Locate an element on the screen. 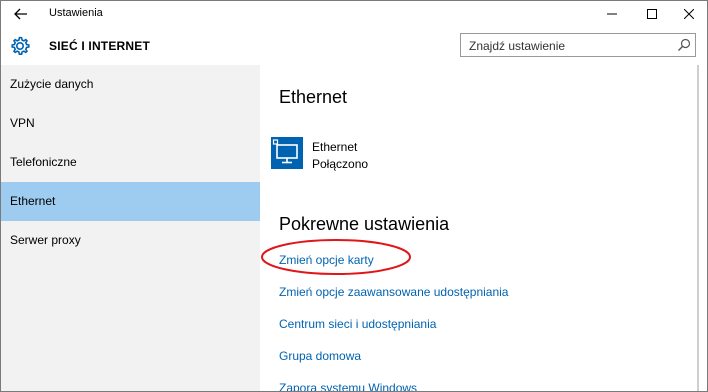 This screenshot has width=708, height=392. link-homegroup: Grupa domowa is located at coordinates (320, 356).